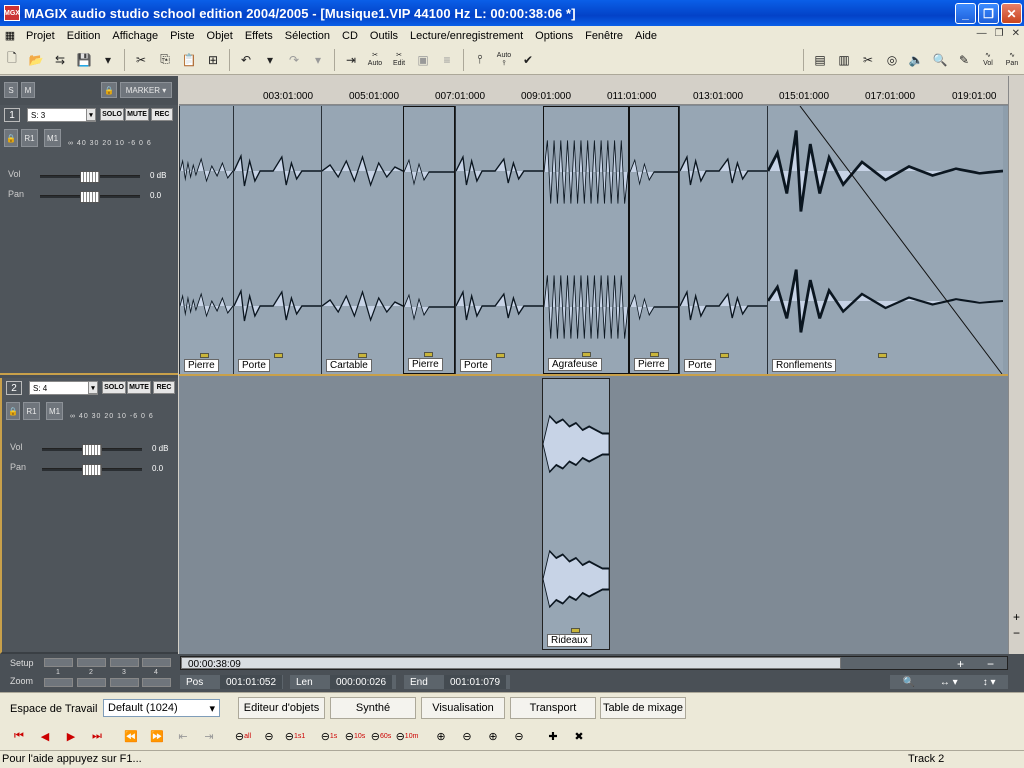  Describe the element at coordinates (146, 90) in the screenshot. I see `marker-button: MARKER ▾` at that location.